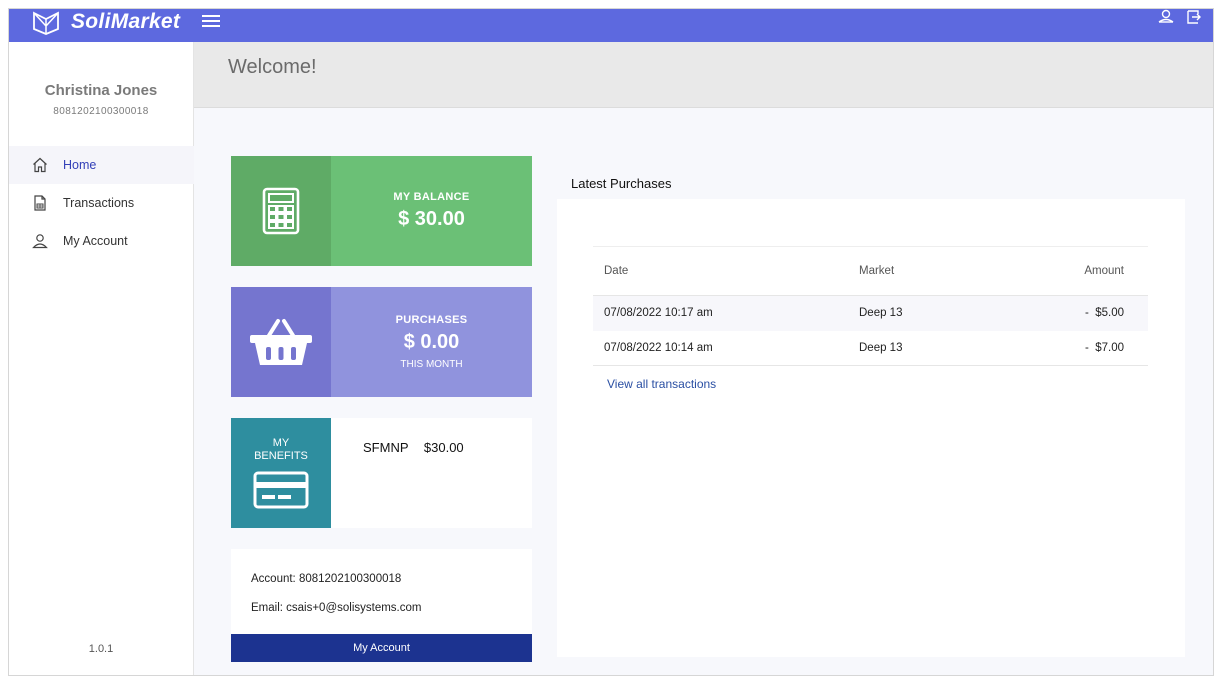 This screenshot has width=1220, height=684. I want to click on table-header-row: Date Market Amount, so click(870, 271).